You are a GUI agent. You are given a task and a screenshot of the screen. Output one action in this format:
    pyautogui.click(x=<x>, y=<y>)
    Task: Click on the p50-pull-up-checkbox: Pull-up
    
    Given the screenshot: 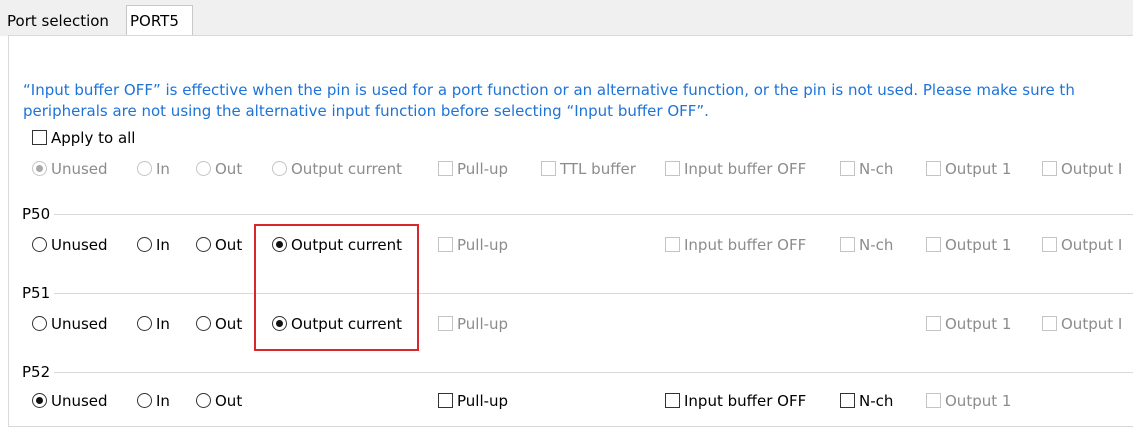 What is the action you would take?
    pyautogui.click(x=473, y=245)
    